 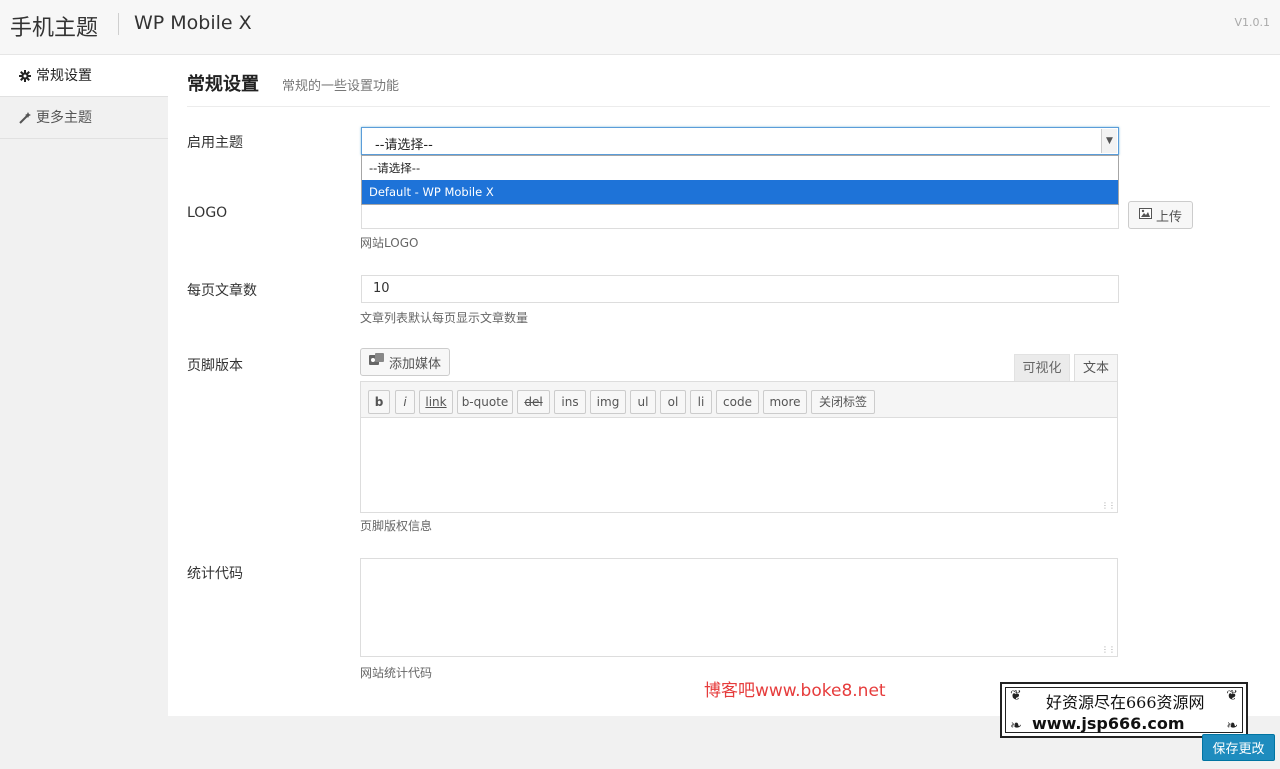 What do you see at coordinates (740, 215) in the screenshot?
I see `logo-input` at bounding box center [740, 215].